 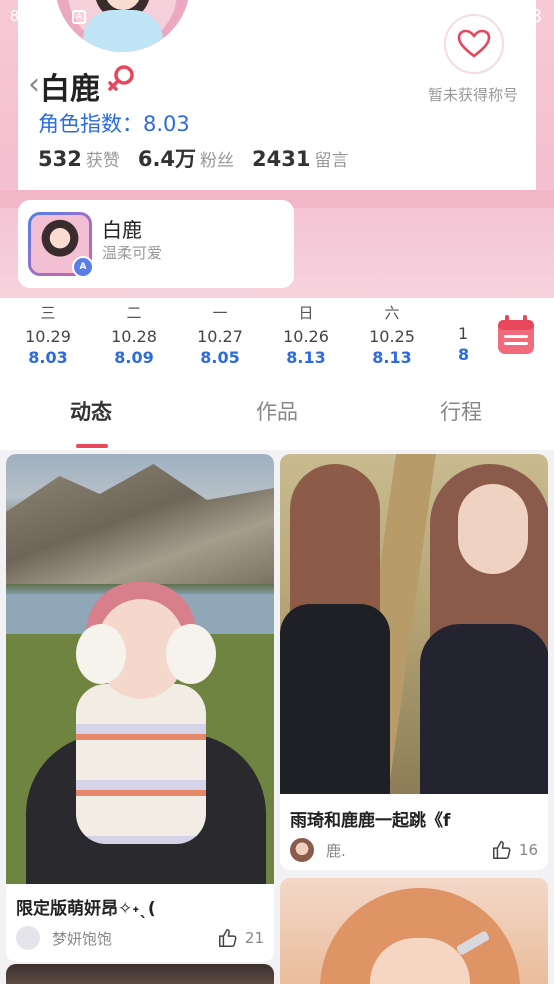 What do you see at coordinates (528, 850) in the screenshot?
I see `like-count: 16` at bounding box center [528, 850].